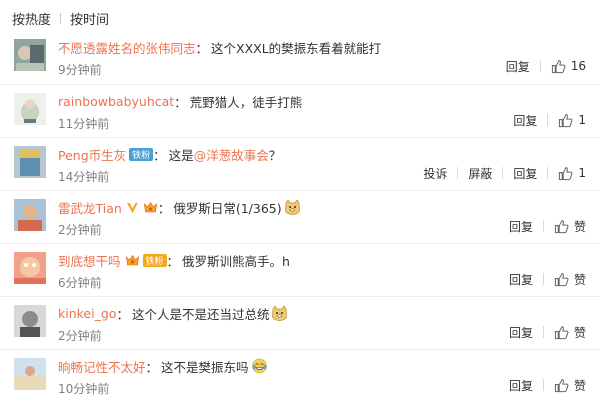 The height and width of the screenshot is (405, 600). I want to click on comment-text-end: ？, so click(275, 155).